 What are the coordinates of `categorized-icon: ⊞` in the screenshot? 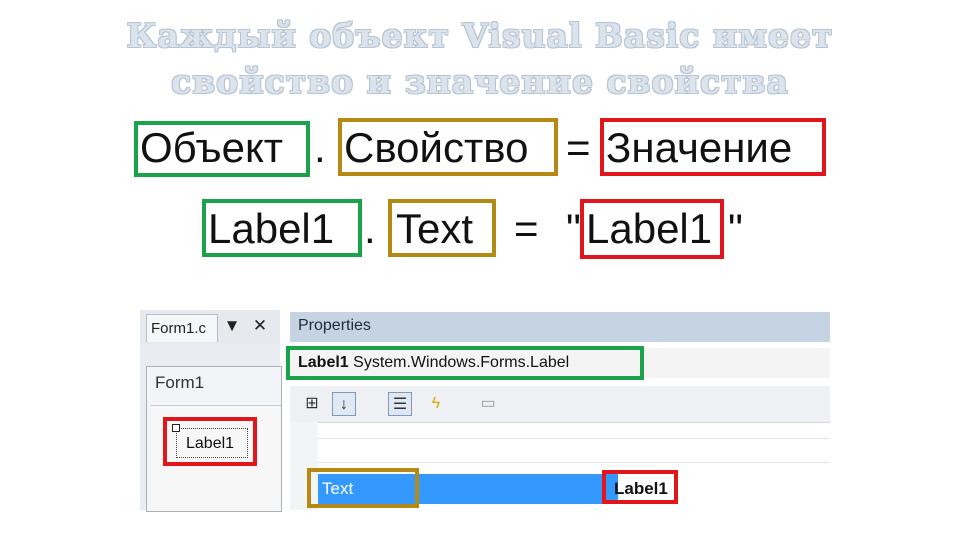 It's located at (312, 404).